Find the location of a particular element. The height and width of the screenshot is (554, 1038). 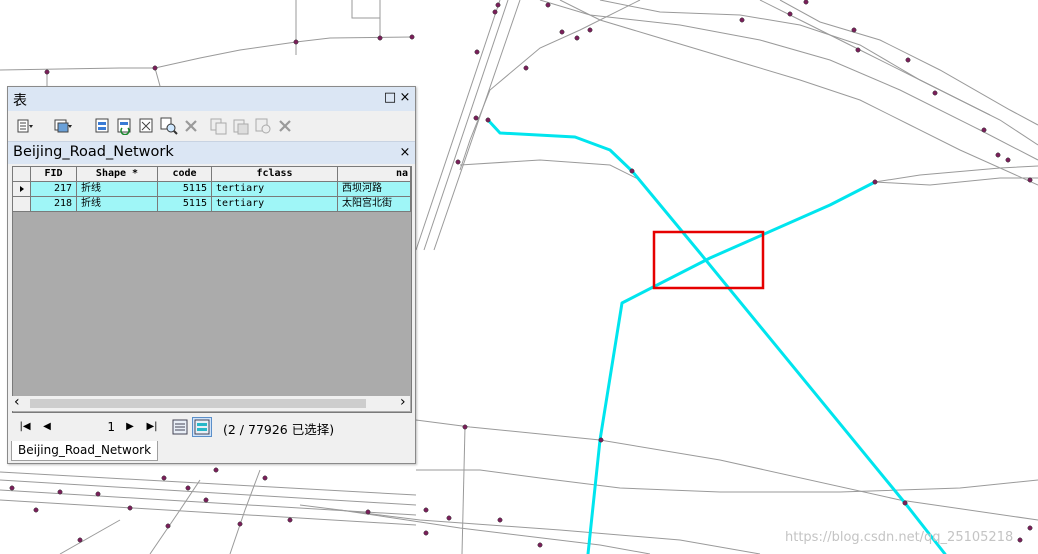

delete-icon is located at coordinates (285, 126).